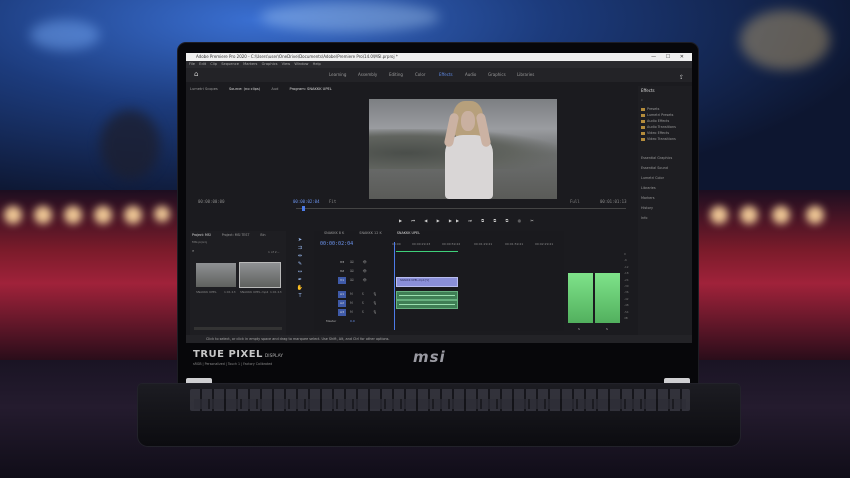 The image size is (850, 478). I want to click on menu-clip: Clip, so click(213, 64).